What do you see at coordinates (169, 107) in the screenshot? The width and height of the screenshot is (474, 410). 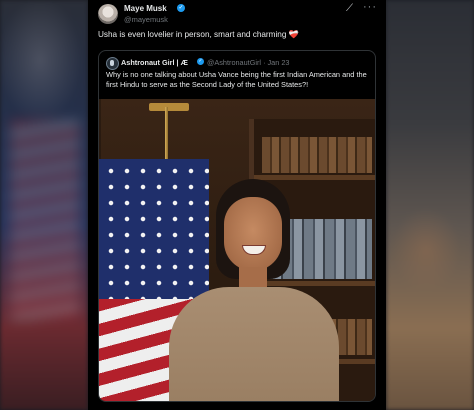 I see `flag-finial` at bounding box center [169, 107].